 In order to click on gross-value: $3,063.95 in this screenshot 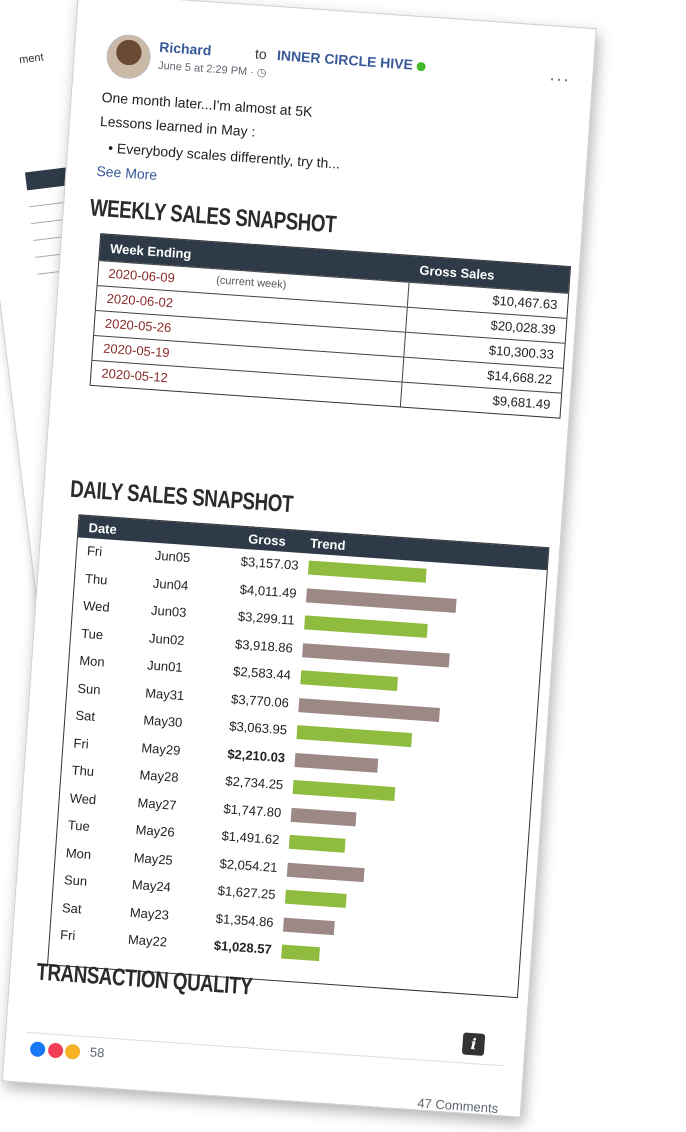, I will do `click(258, 728)`.